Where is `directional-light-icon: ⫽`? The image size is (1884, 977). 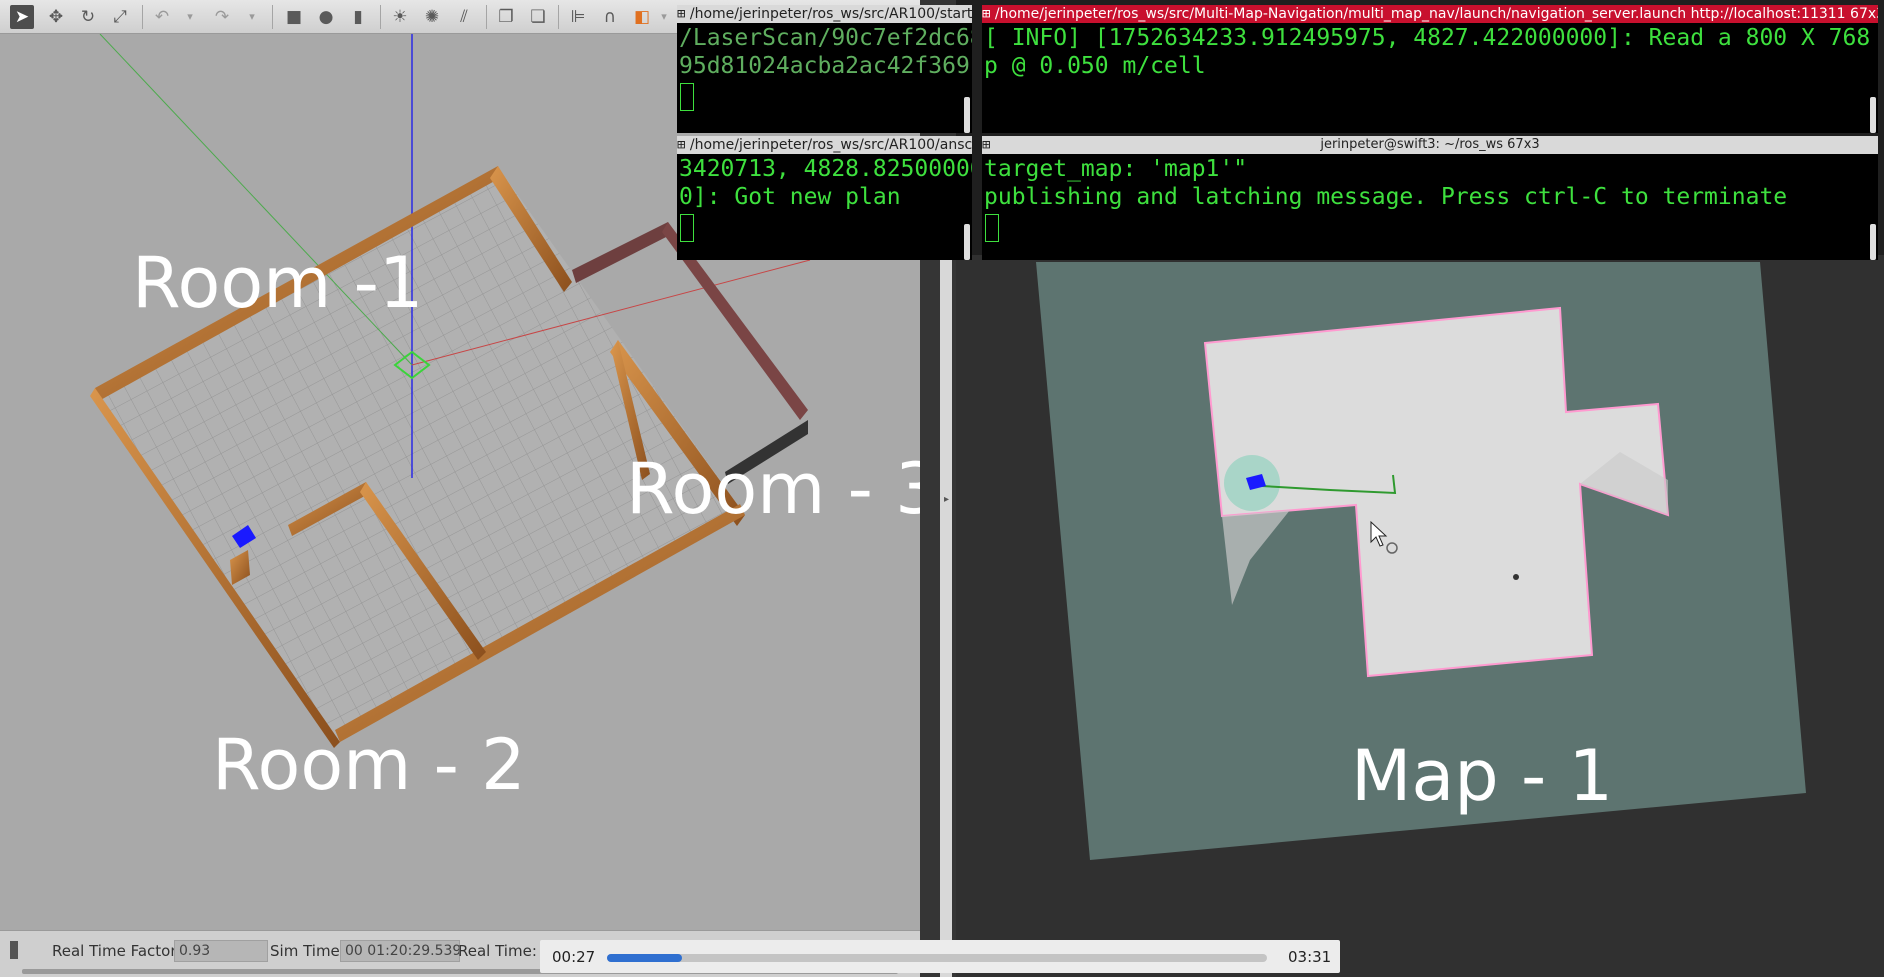
directional-light-icon: ⫽ is located at coordinates (464, 17).